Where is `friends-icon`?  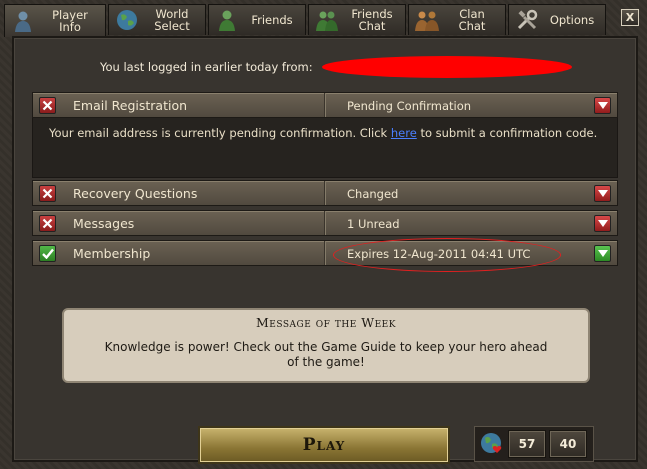 friends-icon is located at coordinates (227, 20).